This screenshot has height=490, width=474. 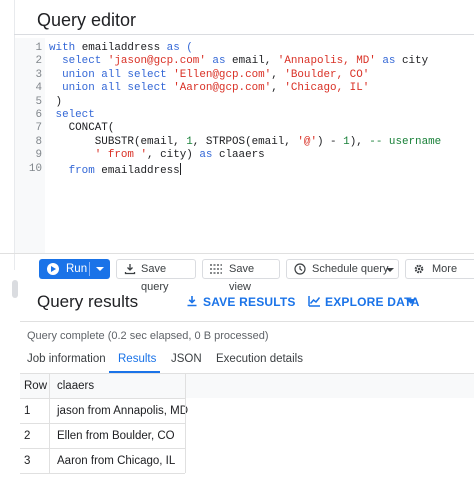 I want to click on line-number: 8, so click(x=38, y=141).